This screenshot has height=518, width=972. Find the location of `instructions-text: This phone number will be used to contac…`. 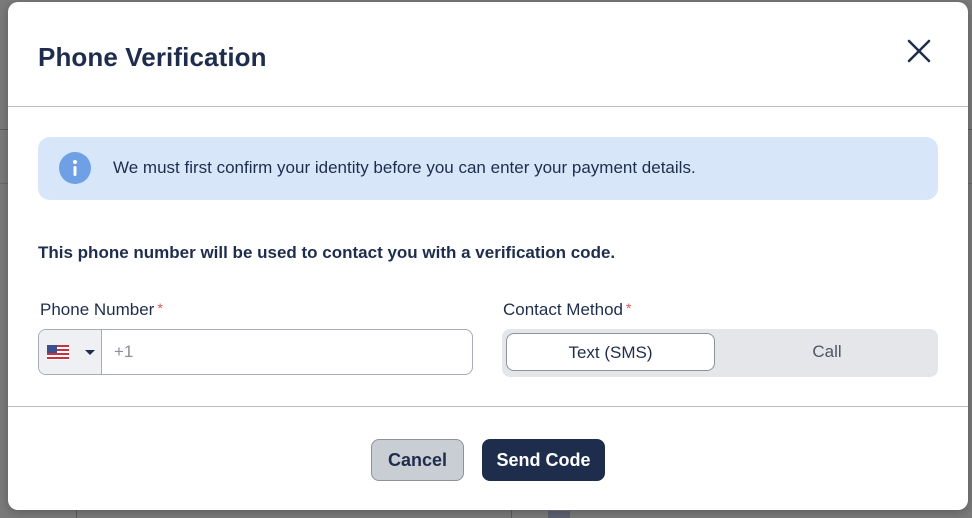

instructions-text: This phone number will be used to contac… is located at coordinates (327, 252).